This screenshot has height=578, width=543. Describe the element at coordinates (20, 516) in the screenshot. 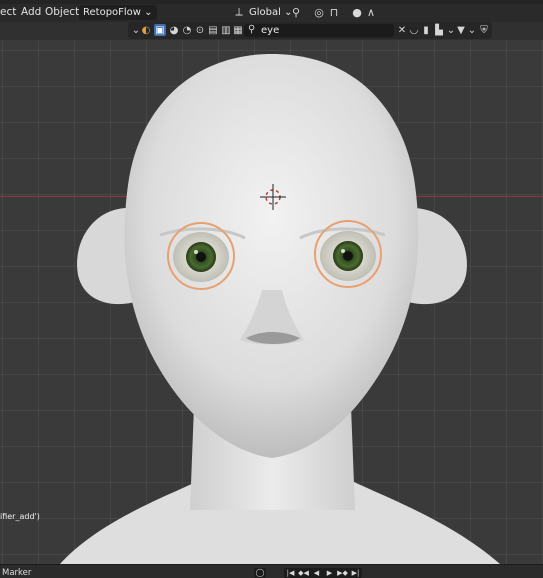

I see `info-log-text: ifier_add')` at that location.